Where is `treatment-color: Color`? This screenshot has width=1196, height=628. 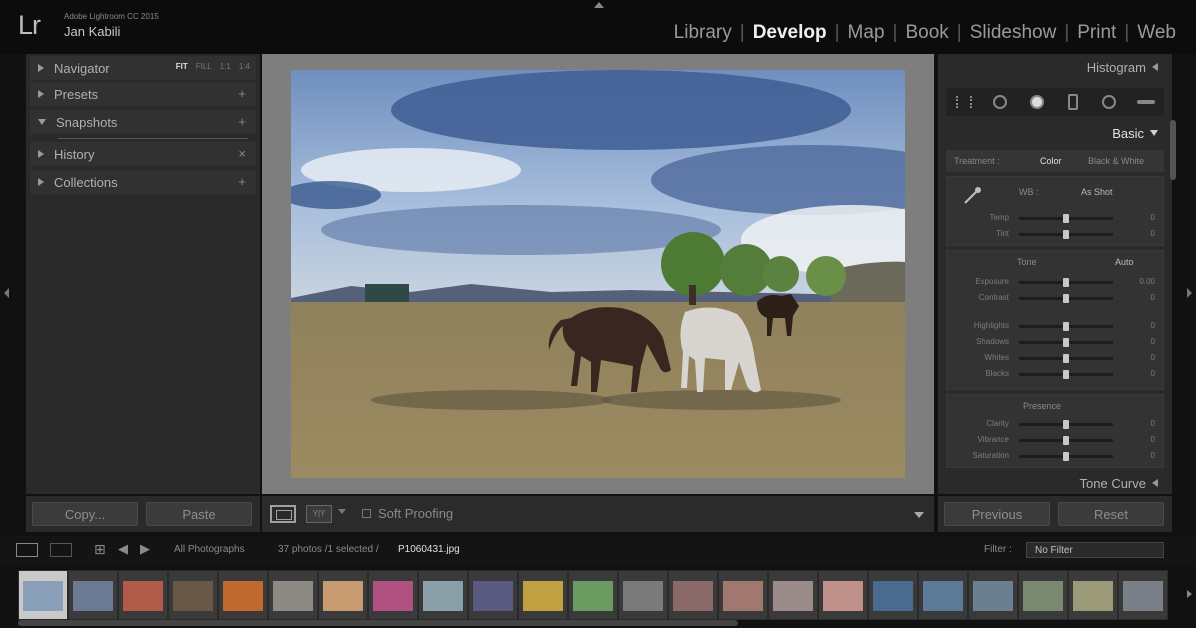
treatment-color: Color is located at coordinates (1051, 161).